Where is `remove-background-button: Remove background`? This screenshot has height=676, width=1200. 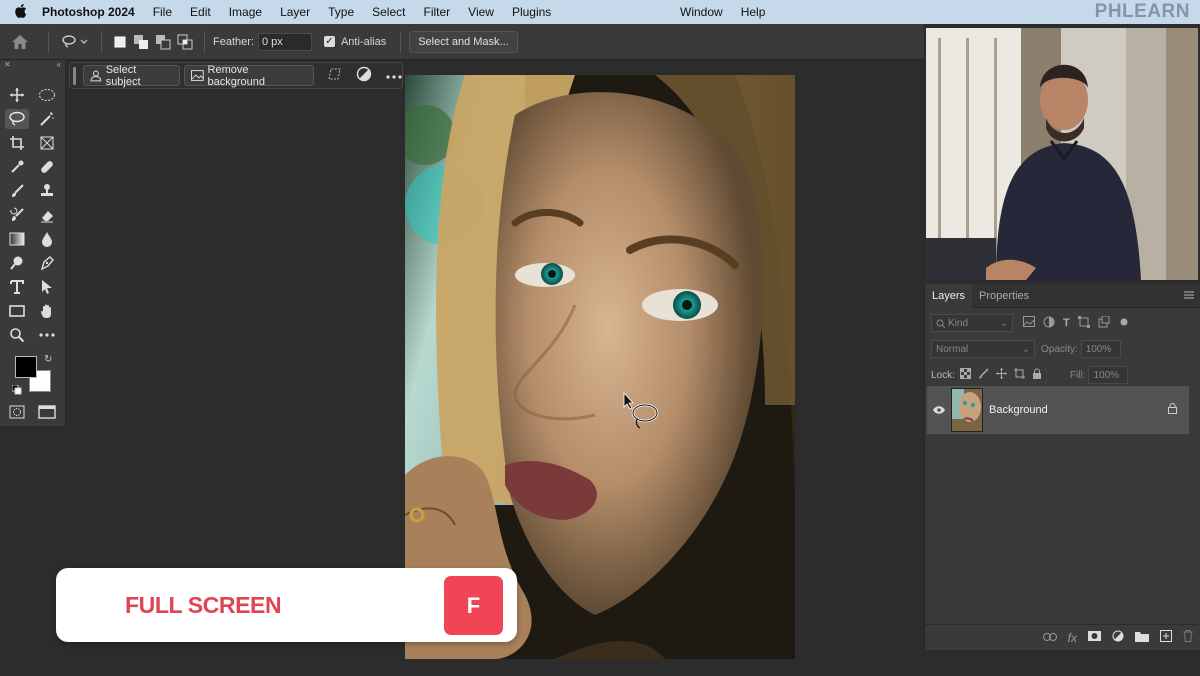 remove-background-button: Remove background is located at coordinates (248, 76).